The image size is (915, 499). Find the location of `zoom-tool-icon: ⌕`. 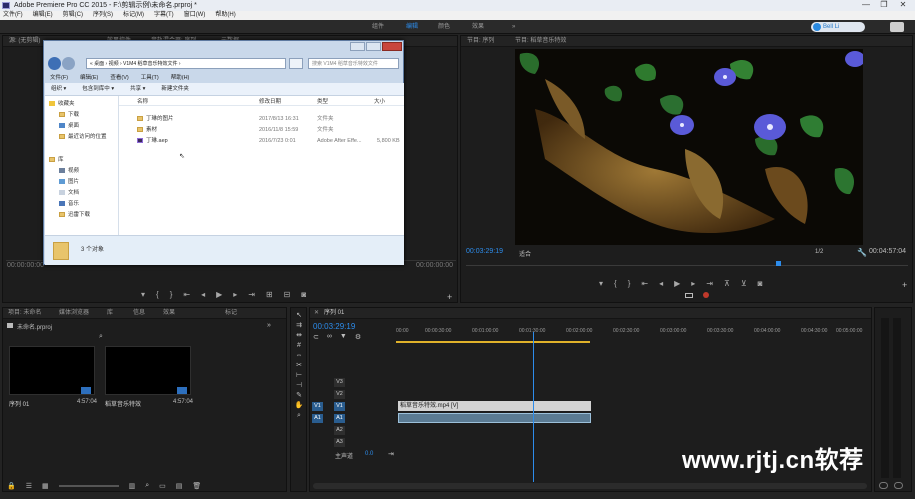

zoom-tool-icon: ⌕ is located at coordinates (299, 416).